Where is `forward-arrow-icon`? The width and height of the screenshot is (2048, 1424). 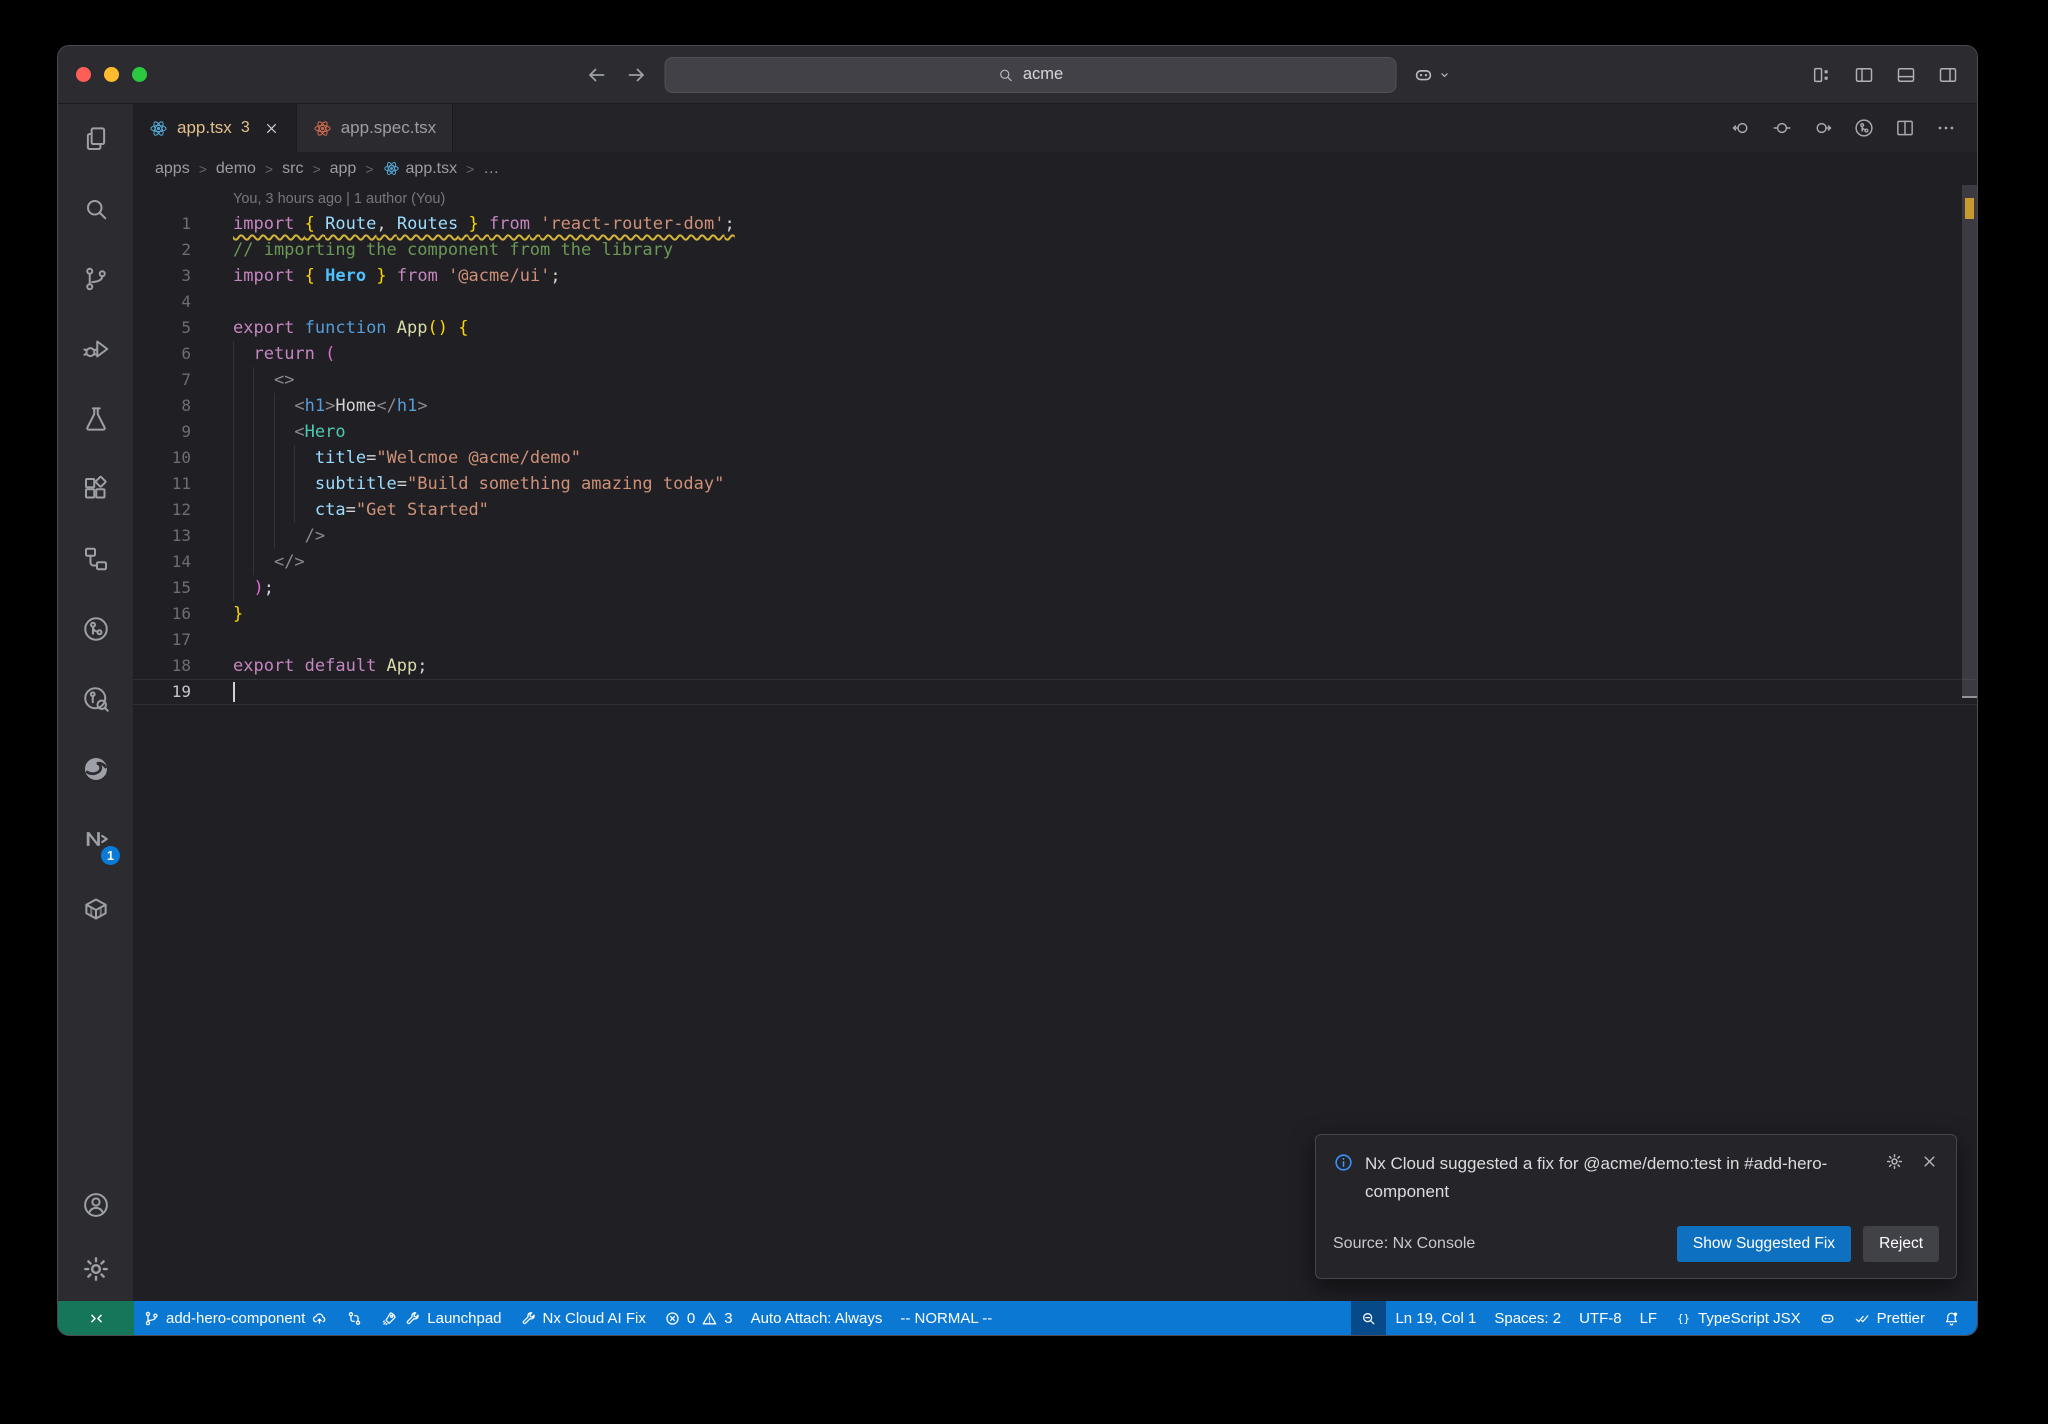 forward-arrow-icon is located at coordinates (636, 75).